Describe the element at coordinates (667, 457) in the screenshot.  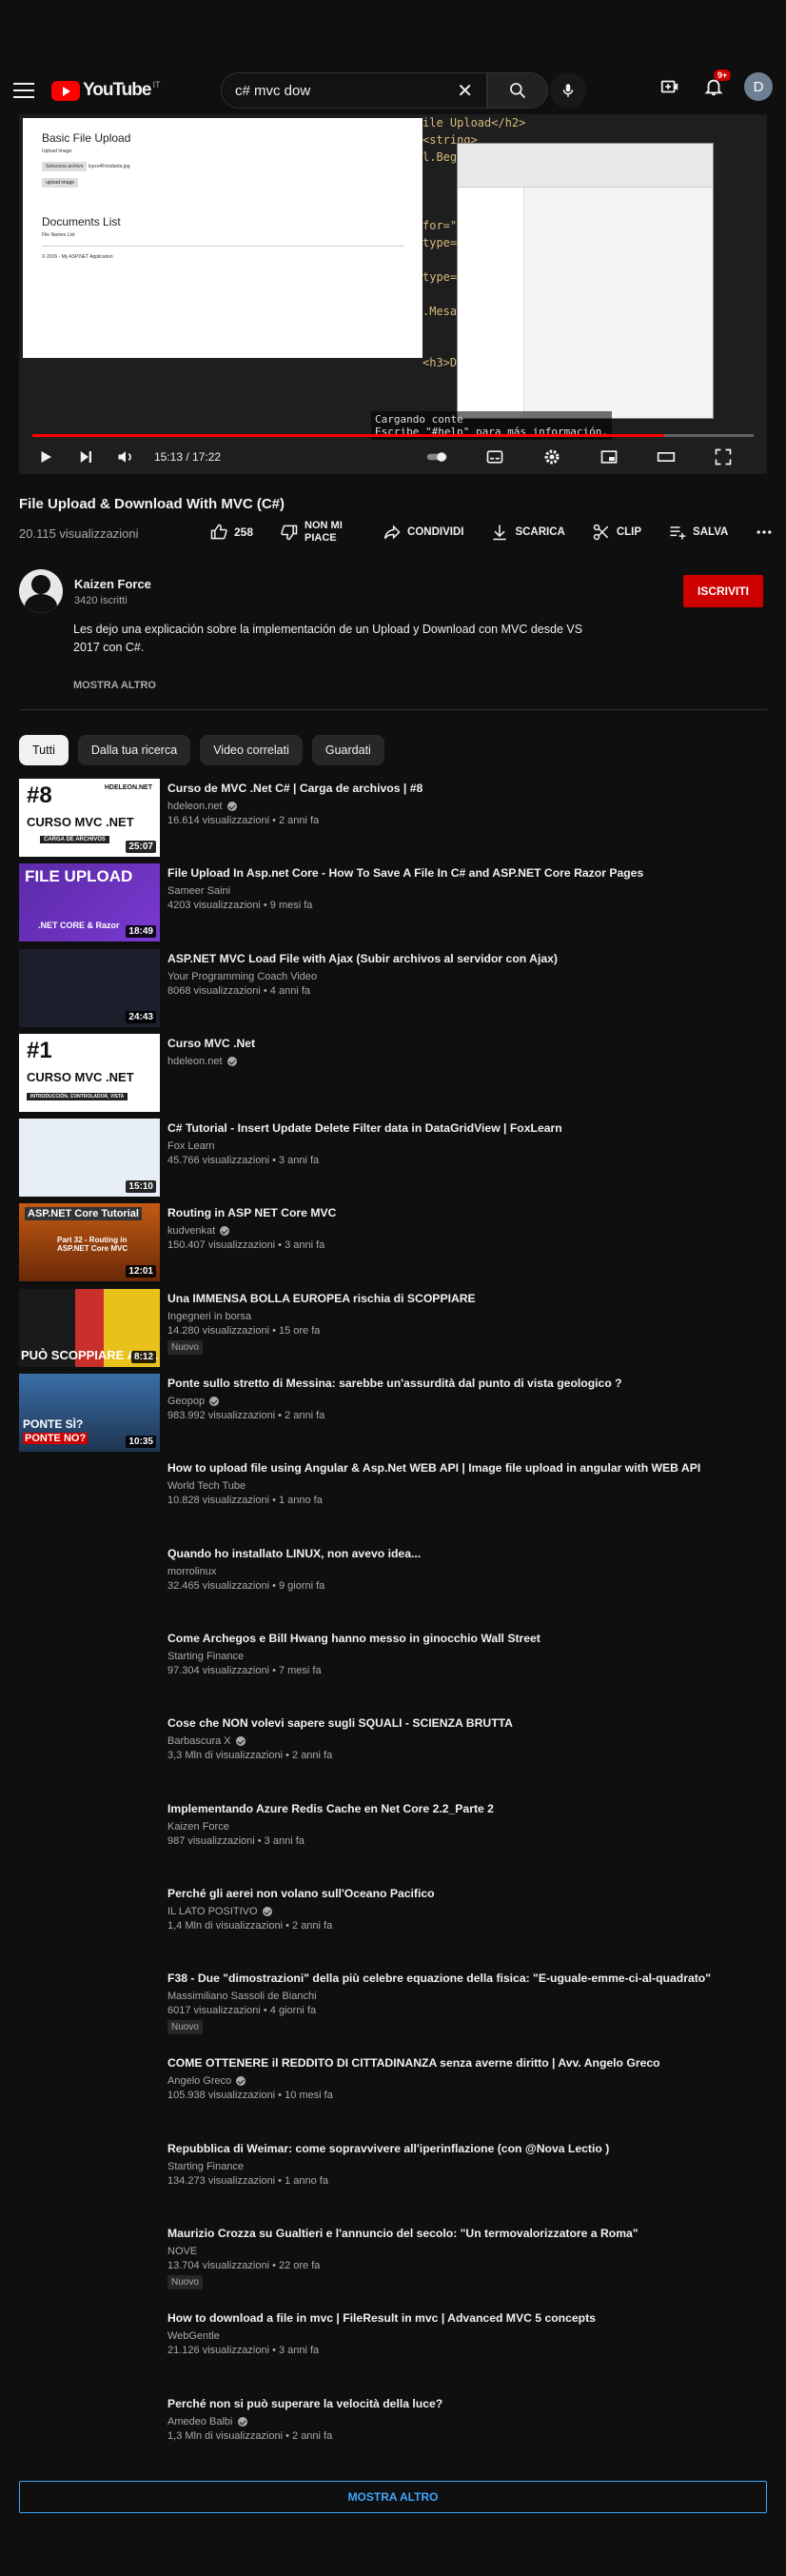
I see `theater-mode-button` at that location.